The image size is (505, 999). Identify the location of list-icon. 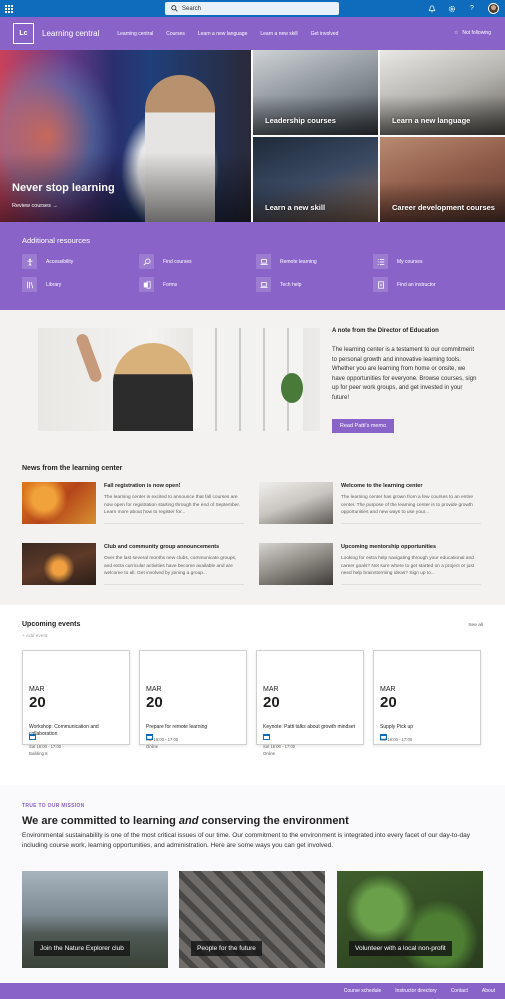
(380, 261).